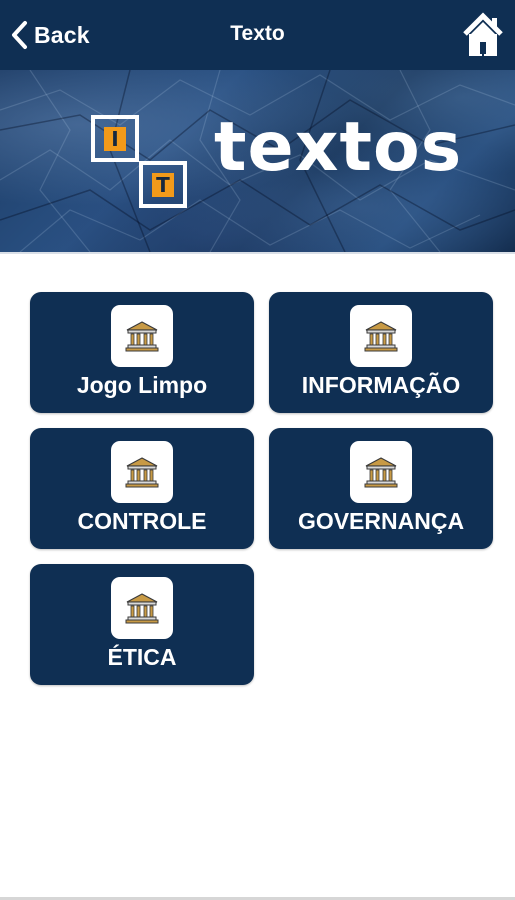  I want to click on tile-label: Jogo Limpo, so click(142, 385).